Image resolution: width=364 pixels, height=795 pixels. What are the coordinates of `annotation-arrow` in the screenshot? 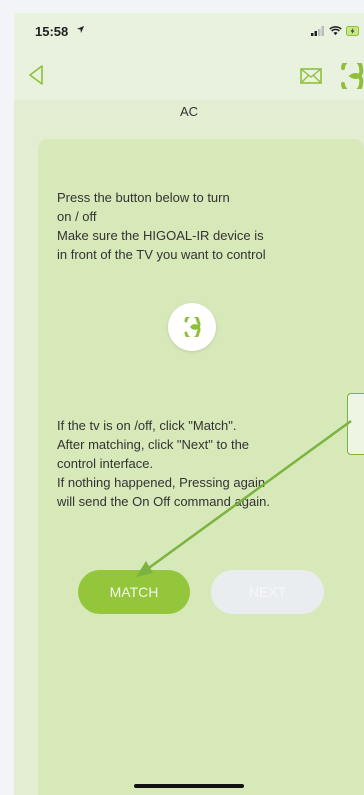 It's located at (244, 498).